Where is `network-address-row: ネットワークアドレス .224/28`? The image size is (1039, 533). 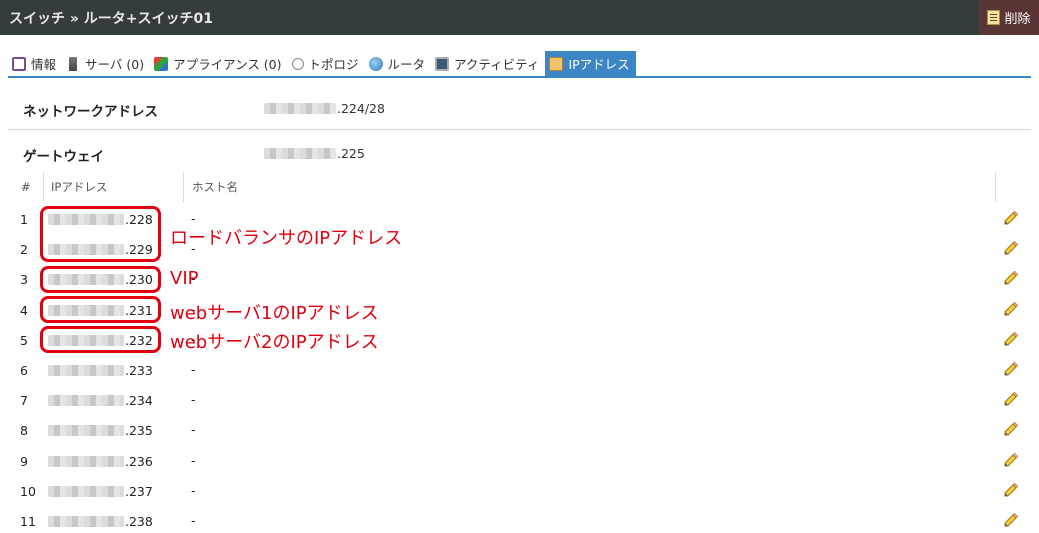 network-address-row: ネットワークアドレス .224/28 is located at coordinates (519, 108).